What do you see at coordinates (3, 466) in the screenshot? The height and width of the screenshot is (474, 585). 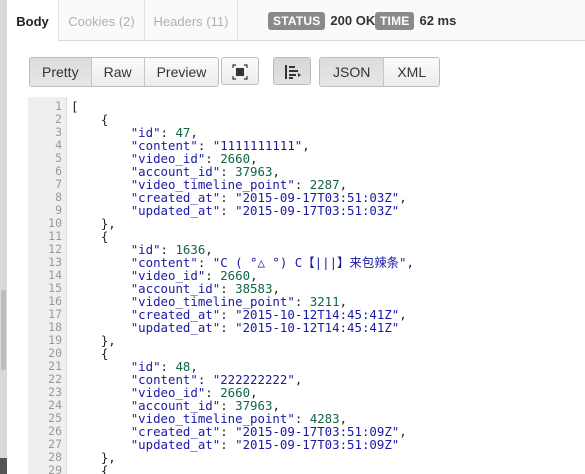 I see `scrollbar-marker` at bounding box center [3, 466].